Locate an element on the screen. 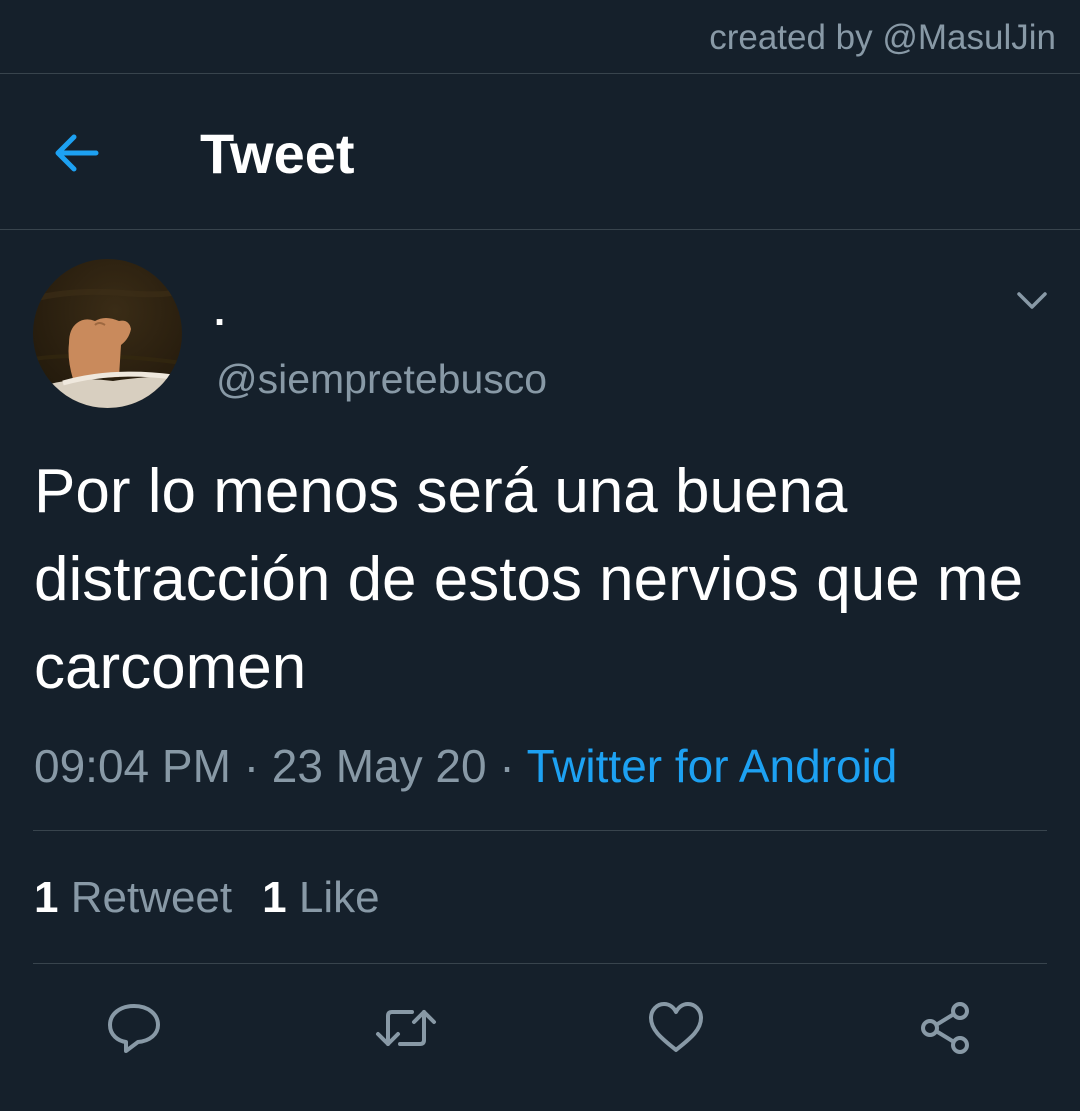 The width and height of the screenshot is (1080, 1111). heart-icon is located at coordinates (676, 1027).